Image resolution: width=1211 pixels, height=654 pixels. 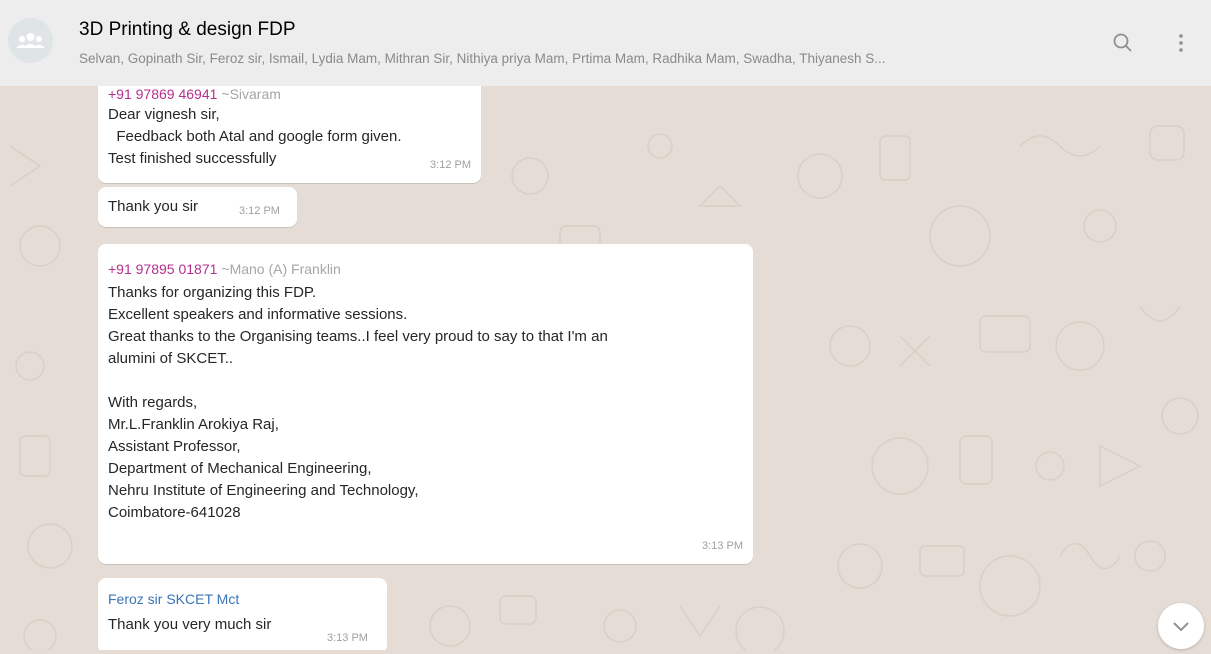 I want to click on message-bubble: Thank you sir 3:12 PM, so click(x=197, y=207).